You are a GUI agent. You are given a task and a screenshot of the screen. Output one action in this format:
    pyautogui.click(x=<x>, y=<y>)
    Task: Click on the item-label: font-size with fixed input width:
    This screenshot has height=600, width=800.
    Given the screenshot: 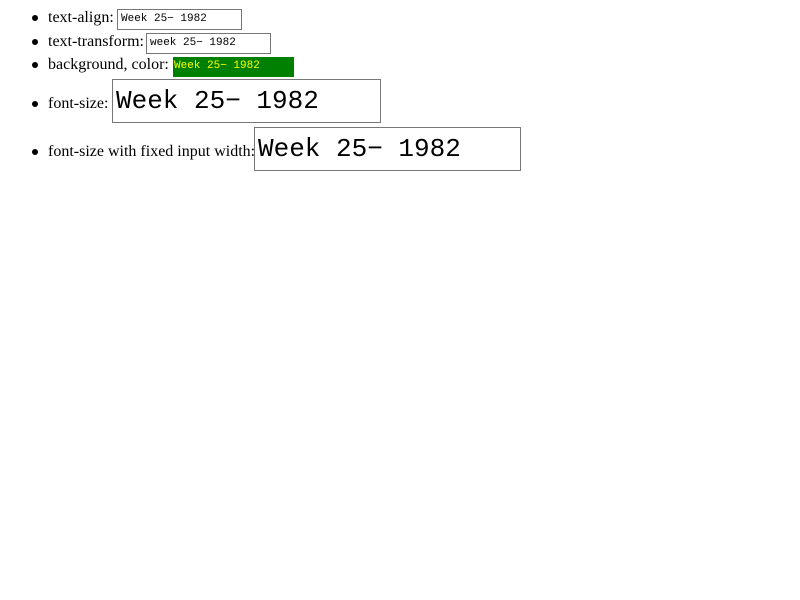 What is the action you would take?
    pyautogui.click(x=152, y=151)
    